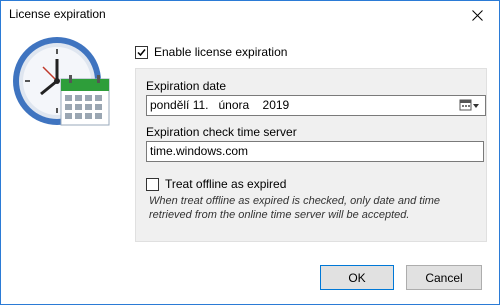 The height and width of the screenshot is (305, 500). I want to click on close-button, so click(477, 15).